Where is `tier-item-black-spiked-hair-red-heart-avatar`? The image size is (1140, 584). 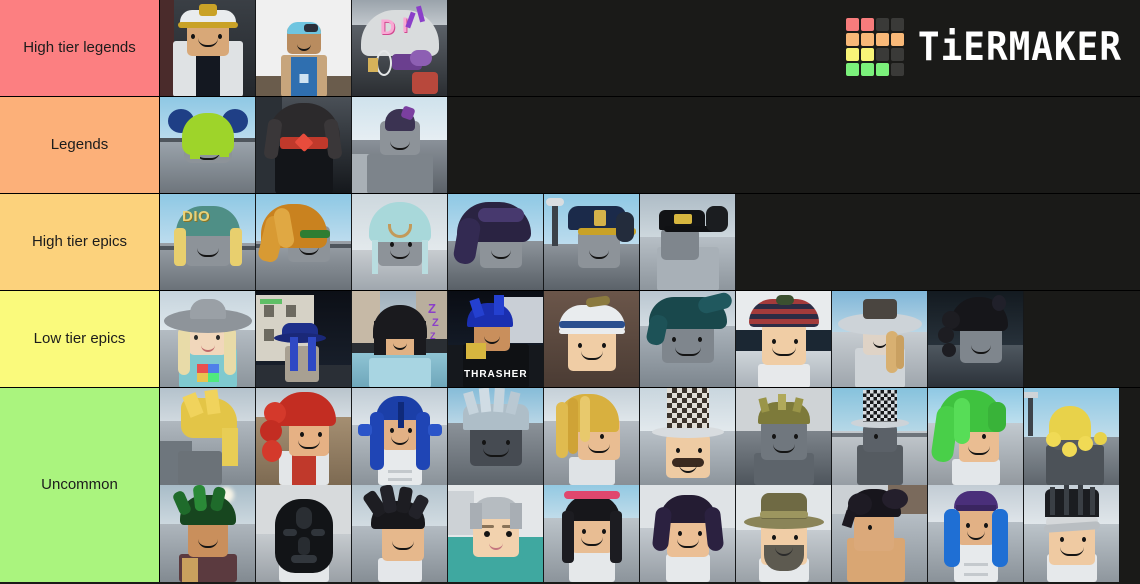 tier-item-black-spiked-hair-red-heart-avatar is located at coordinates (304, 145).